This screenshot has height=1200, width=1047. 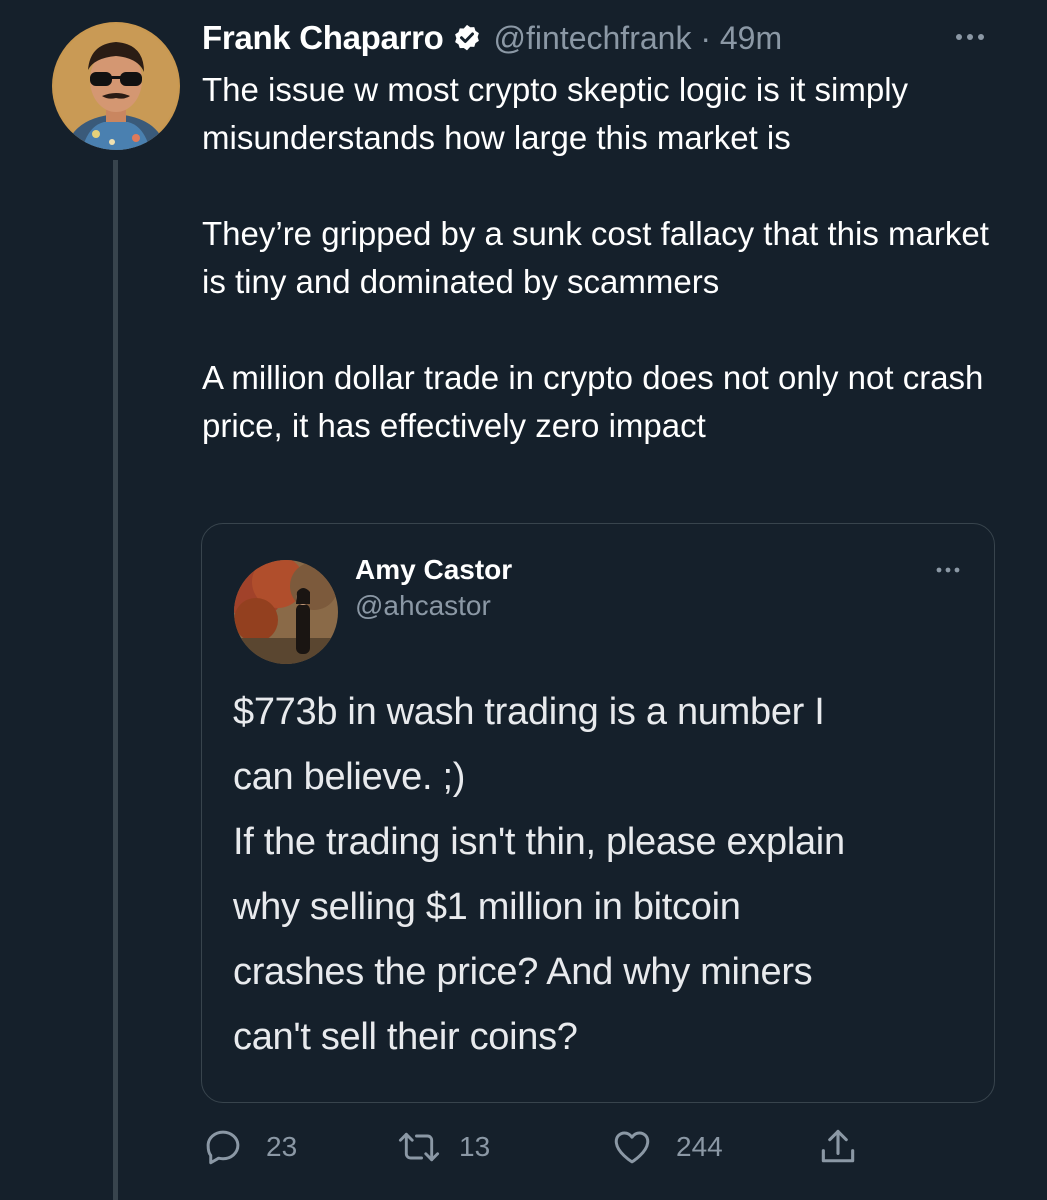 I want to click on quoted-text-line: why selling $1 million in bitcoin, so click(x=487, y=907).